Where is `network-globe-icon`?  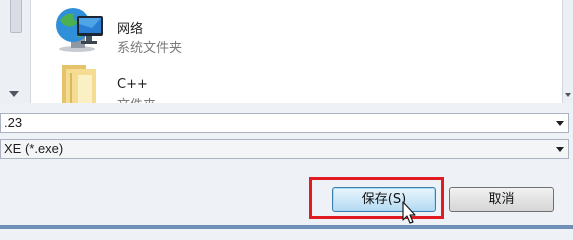
network-globe-icon is located at coordinates (79, 30).